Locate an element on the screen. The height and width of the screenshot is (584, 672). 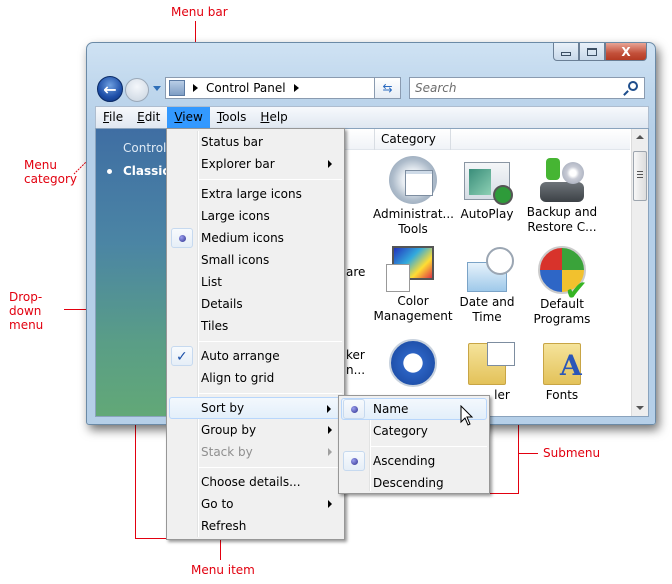
search-icon is located at coordinates (633, 86).